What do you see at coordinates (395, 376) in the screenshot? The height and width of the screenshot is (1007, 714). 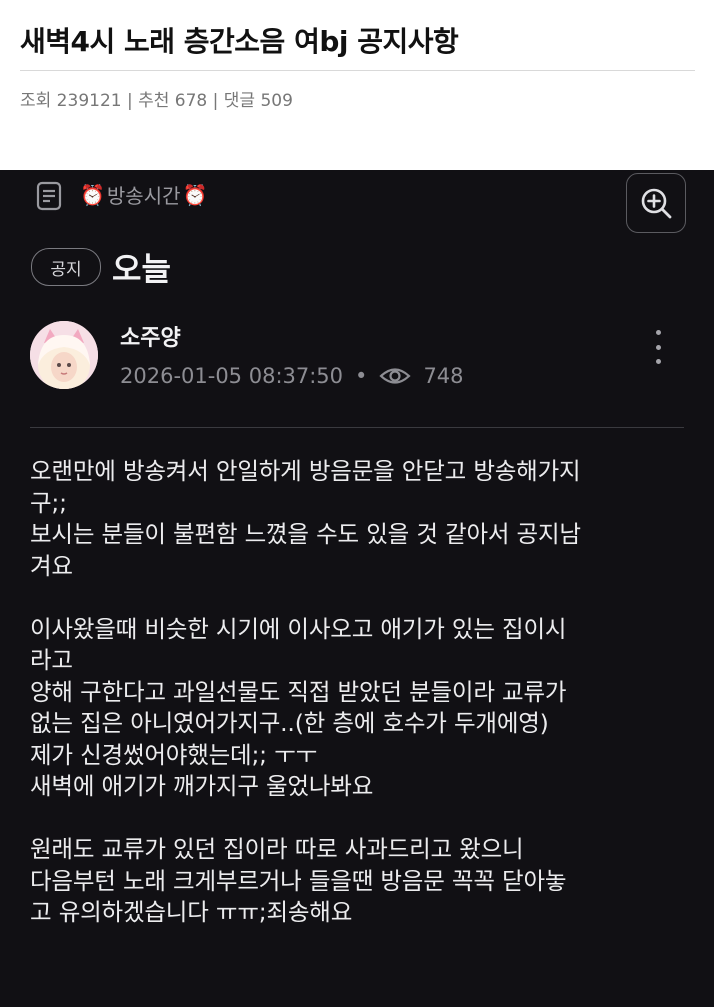 I see `eye-icon` at bounding box center [395, 376].